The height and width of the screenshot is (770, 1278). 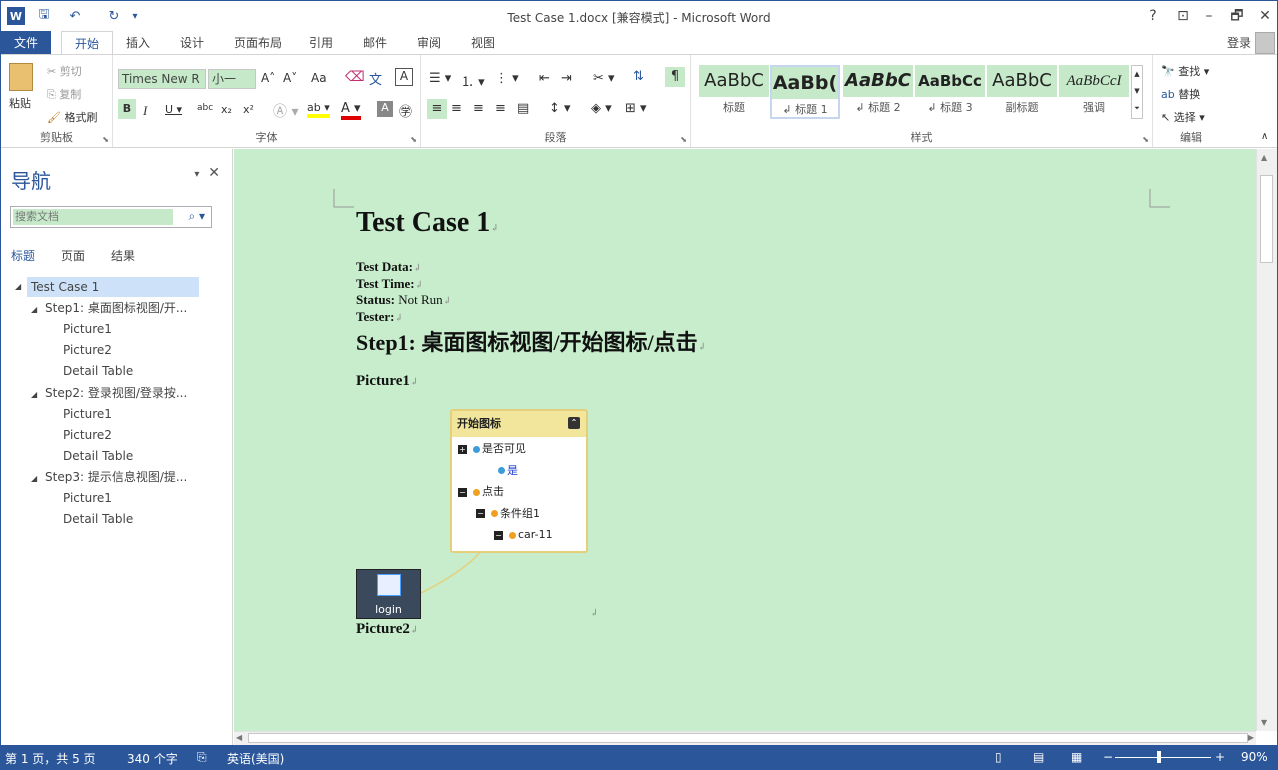 I want to click on print-layout-icon: ▤, so click(x=1038, y=757).